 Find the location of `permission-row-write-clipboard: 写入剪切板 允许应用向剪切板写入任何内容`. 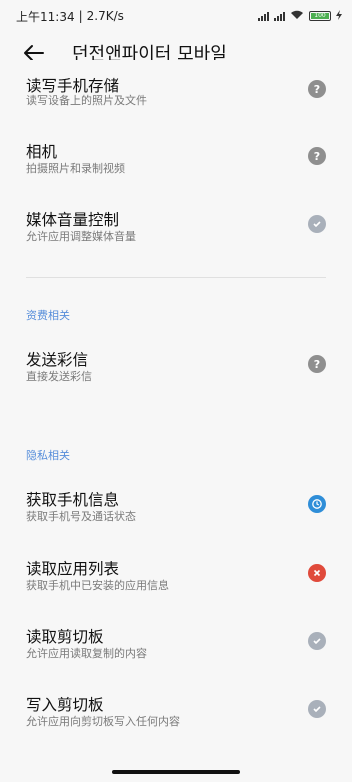

permission-row-write-clipboard: 写入剪切板 允许应用向剪切板写入任何内容 is located at coordinates (176, 719).